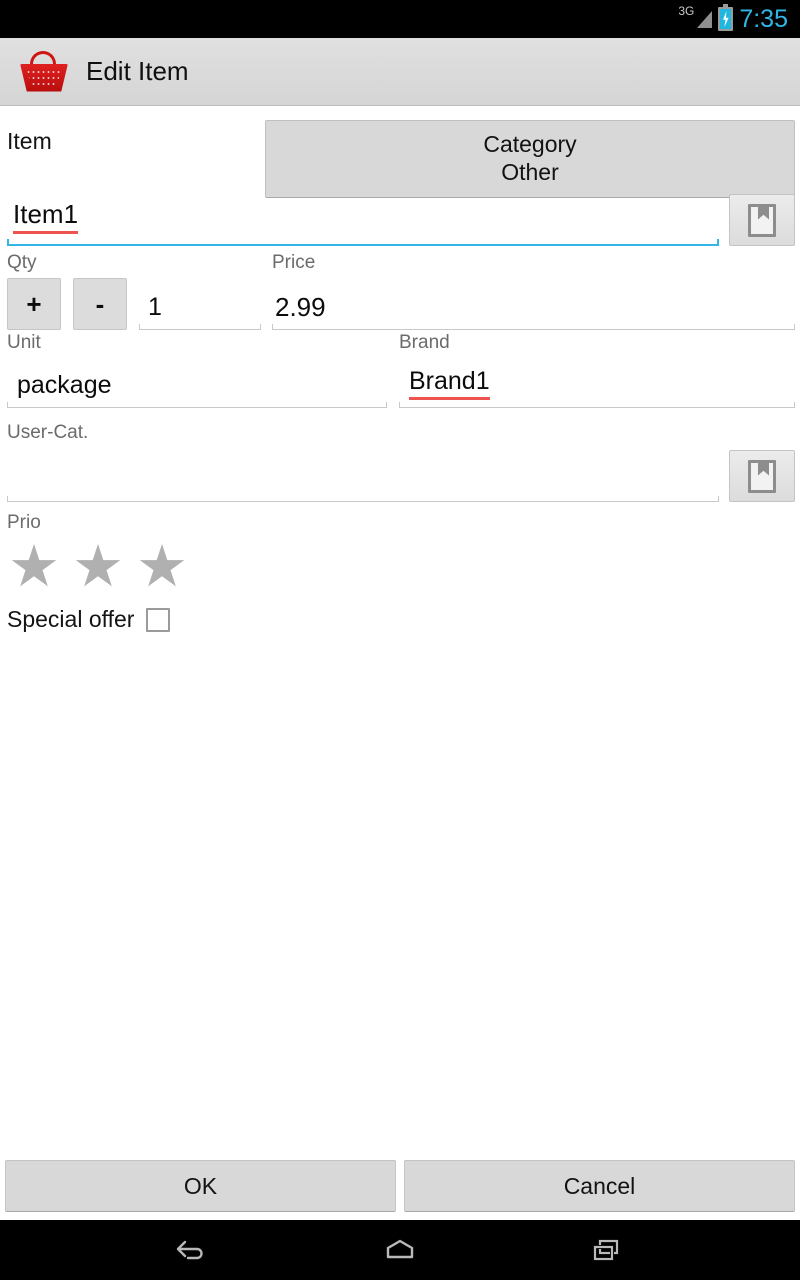  What do you see at coordinates (34, 304) in the screenshot?
I see `qty-increment-button: +` at bounding box center [34, 304].